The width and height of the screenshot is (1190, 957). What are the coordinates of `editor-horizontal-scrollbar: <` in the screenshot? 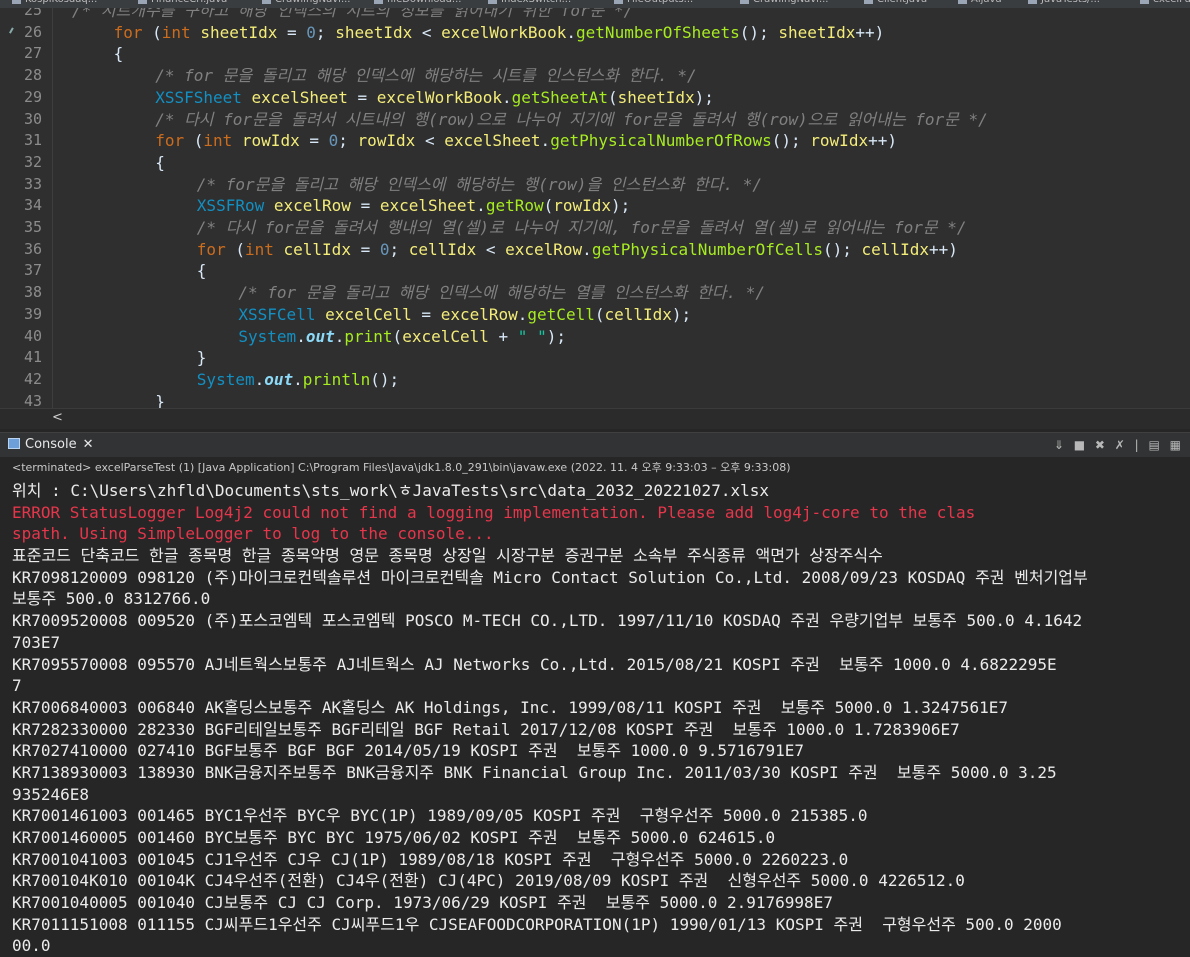 It's located at (595, 418).